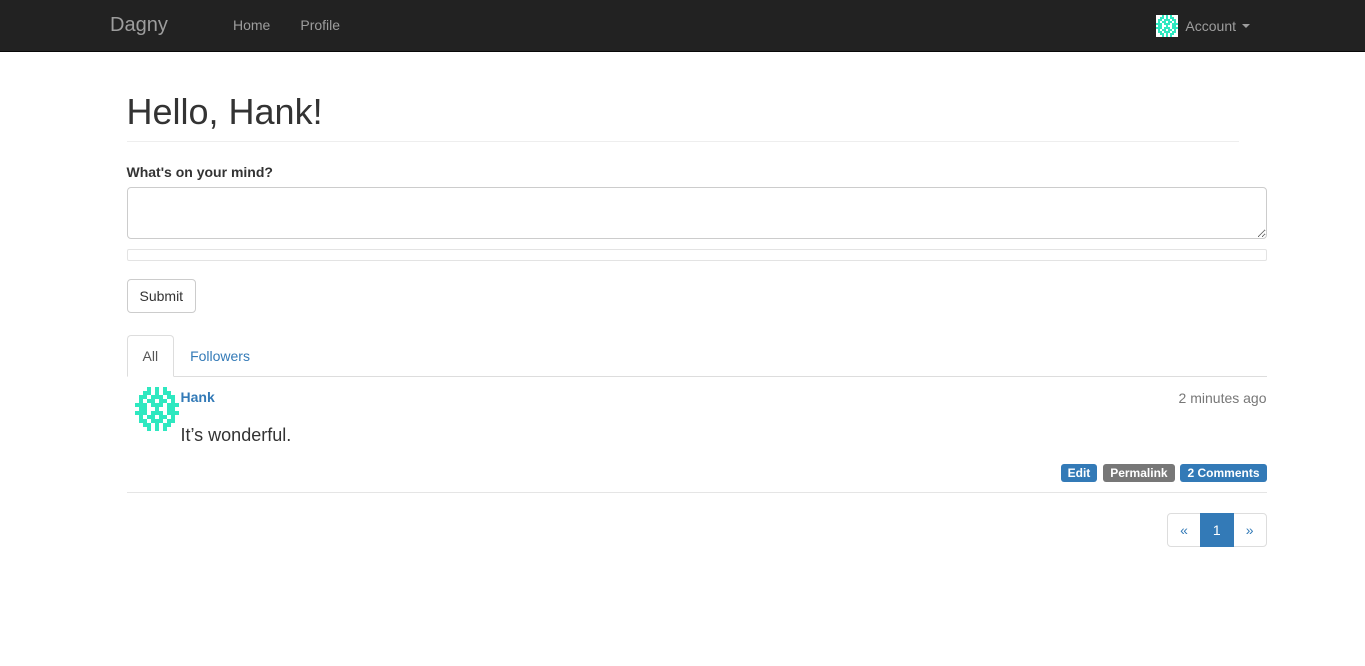  Describe the element at coordinates (1223, 473) in the screenshot. I see `post-comments-badge: 2 Comments` at that location.